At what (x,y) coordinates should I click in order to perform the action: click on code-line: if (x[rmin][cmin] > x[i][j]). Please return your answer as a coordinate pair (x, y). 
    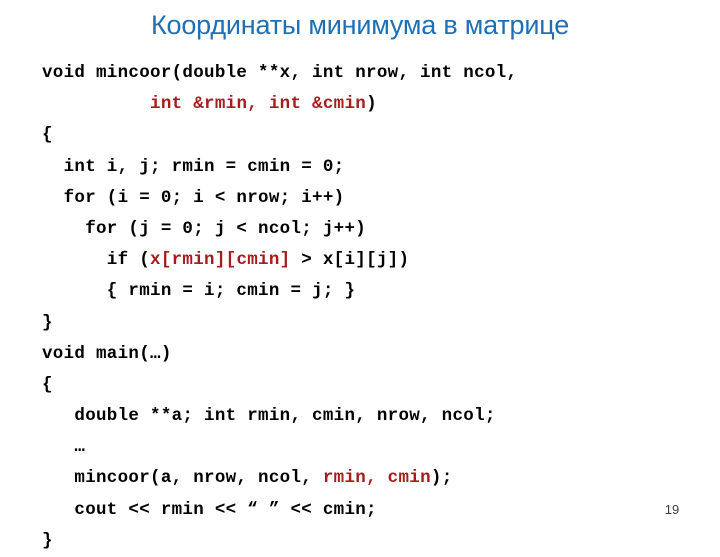
    Looking at the image, I should click on (367, 260).